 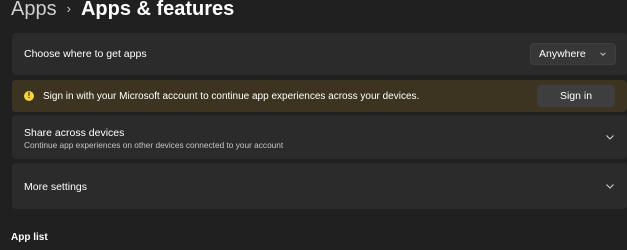 I want to click on app-list-heading: App list, so click(x=29, y=237).